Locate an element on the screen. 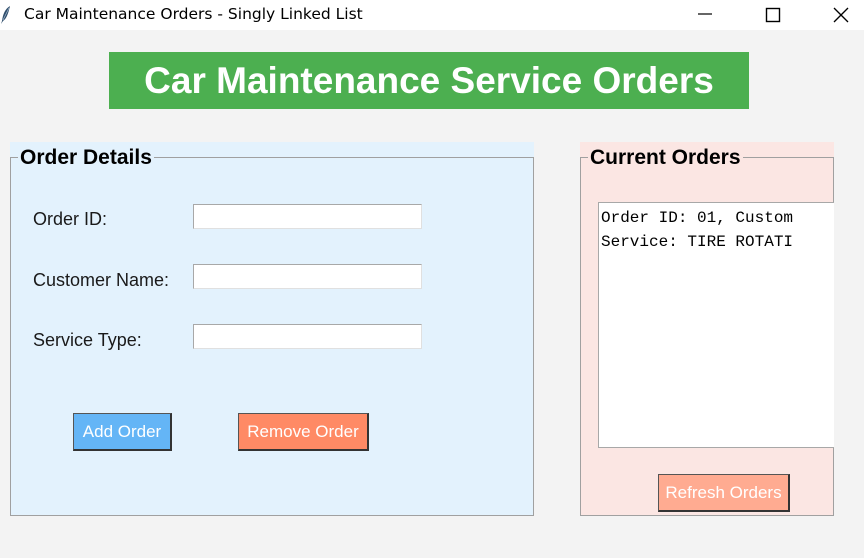 Image resolution: width=864 pixels, height=558 pixels. maximize-icon is located at coordinates (773, 15).